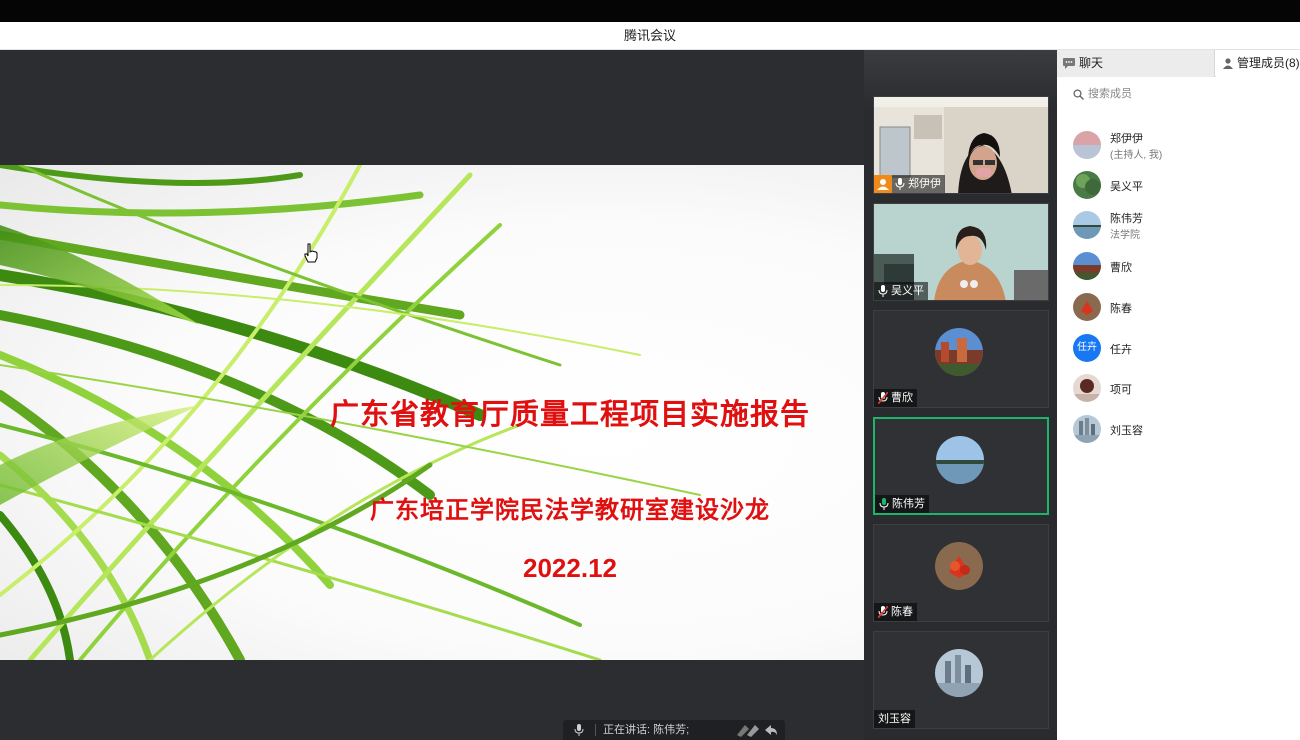 The image size is (1300, 740). Describe the element at coordinates (570, 509) in the screenshot. I see `slide-subtitle: 广东培正学院民法学教研室建设沙龙` at that location.